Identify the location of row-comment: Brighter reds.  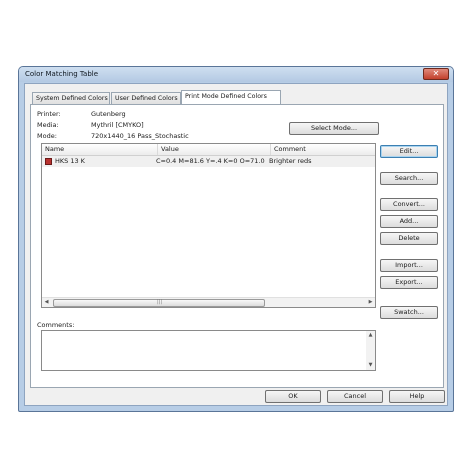
(290, 161).